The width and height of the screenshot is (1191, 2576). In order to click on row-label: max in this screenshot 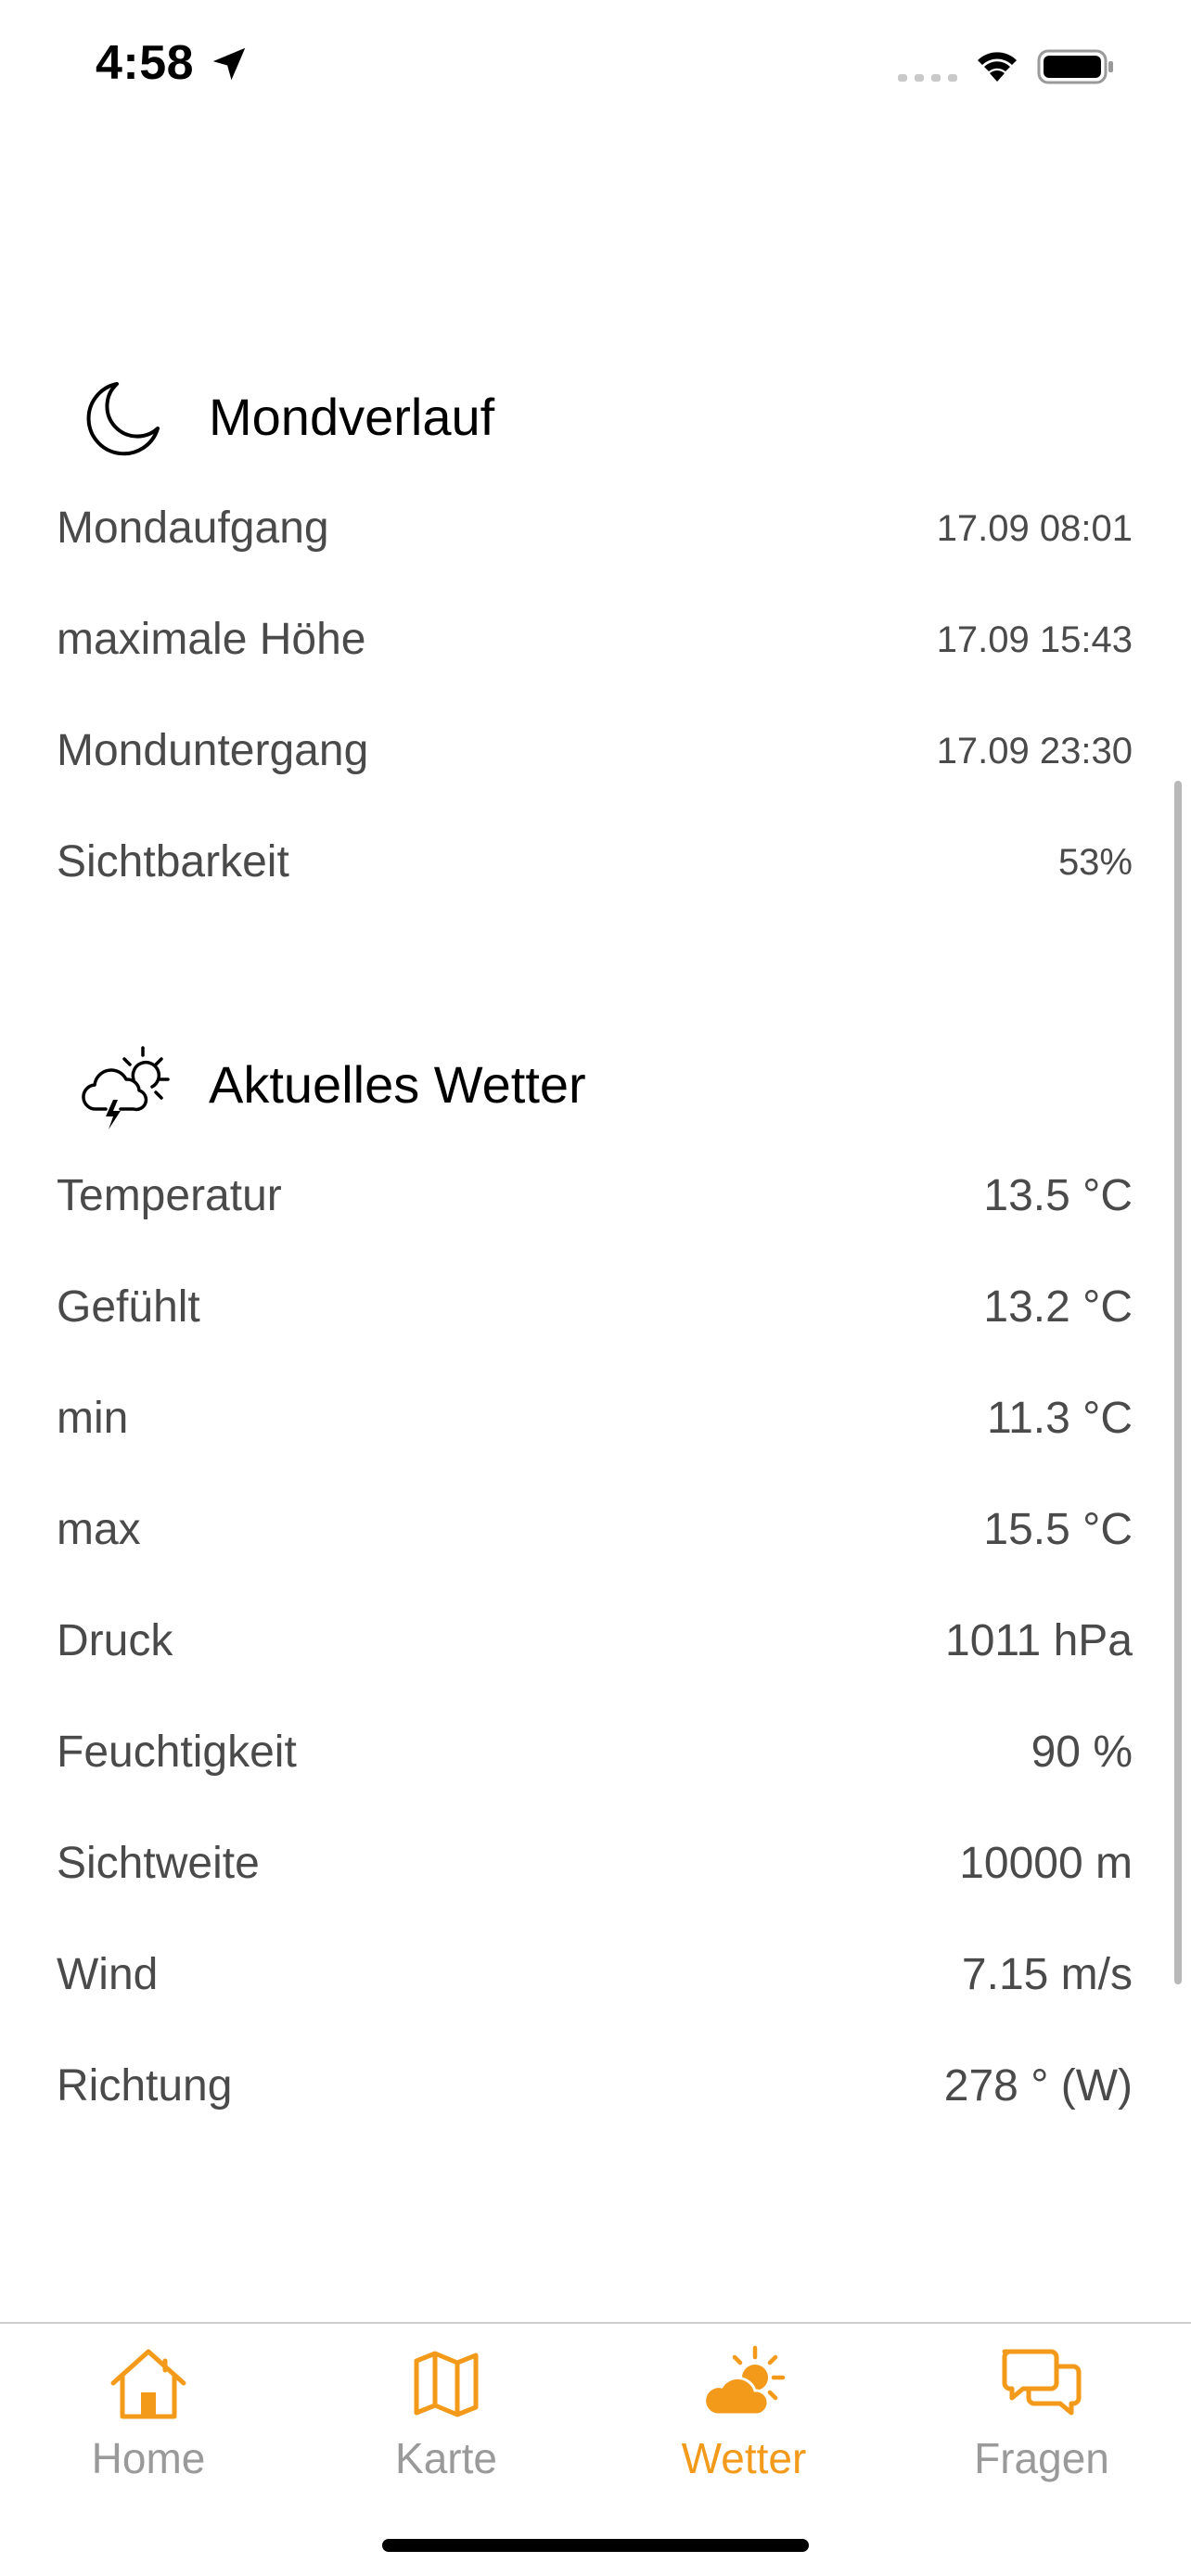, I will do `click(99, 1530)`.